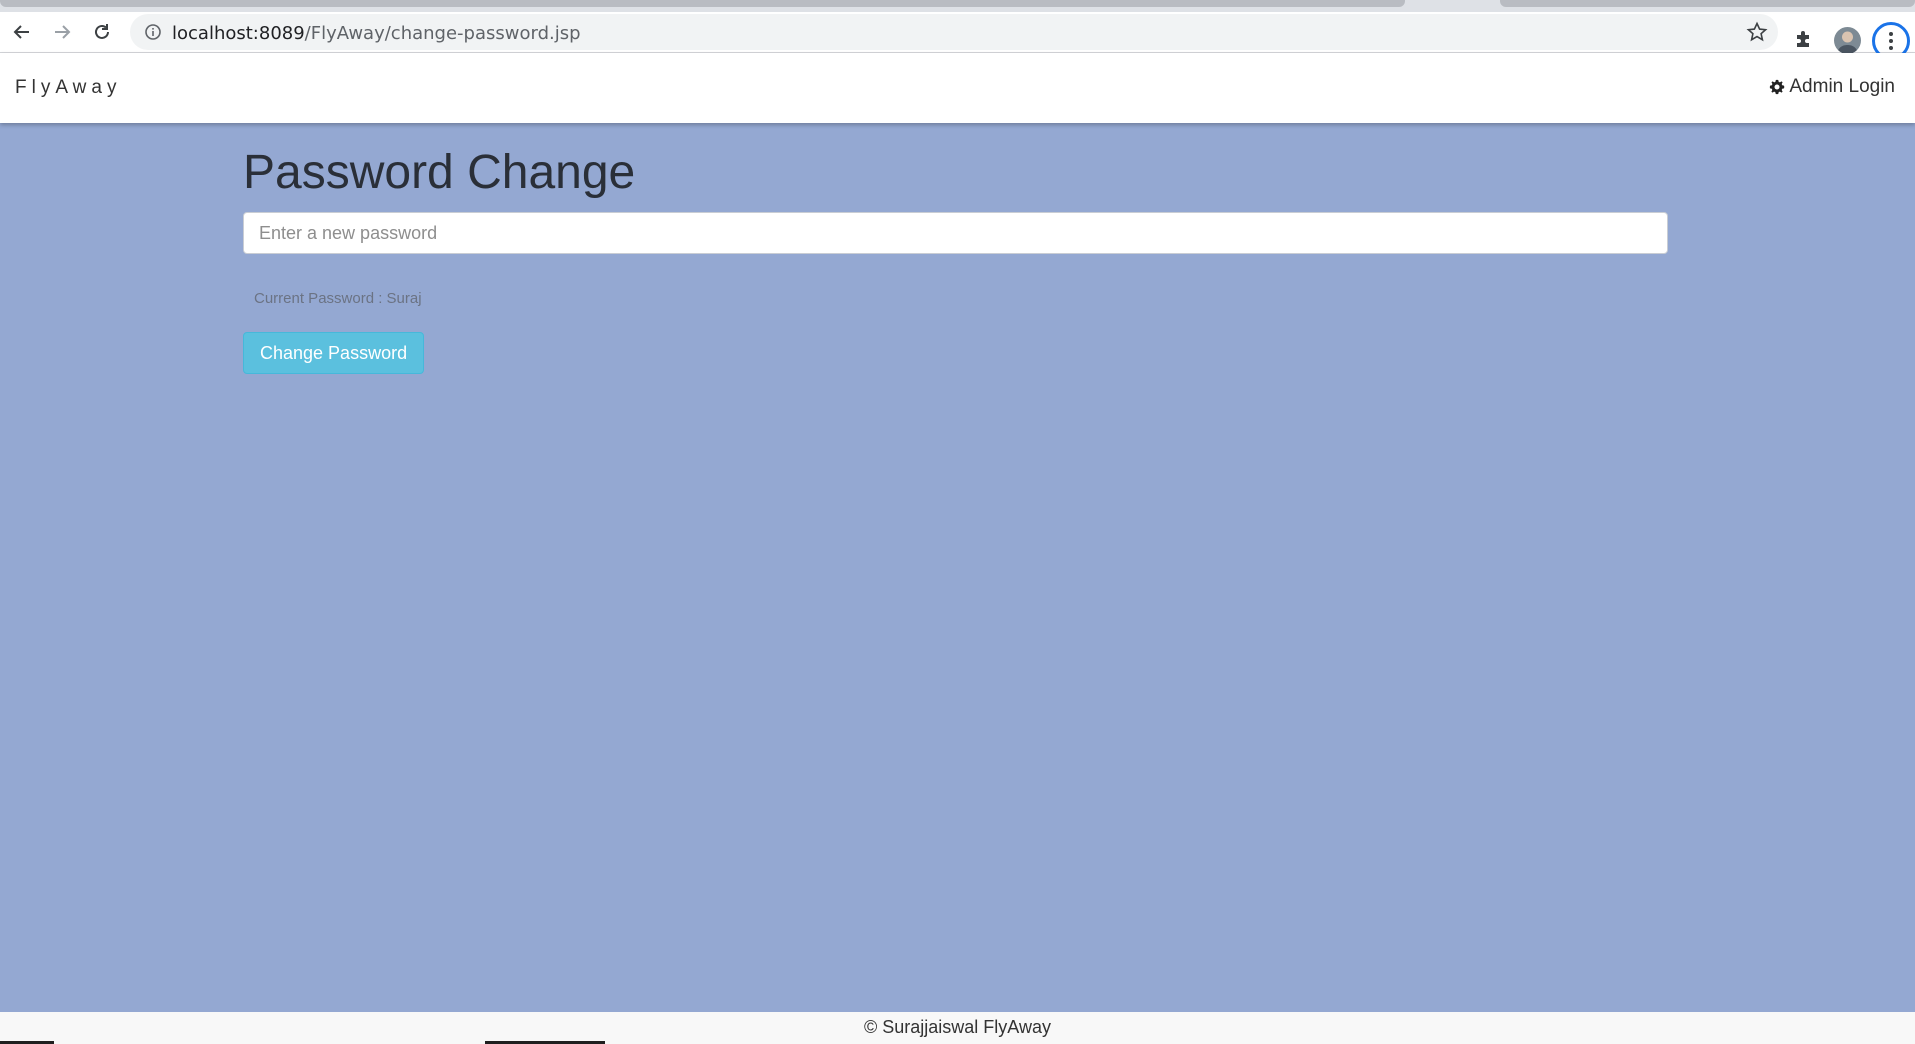 This screenshot has height=1044, width=1915. Describe the element at coordinates (1847, 40) in the screenshot. I see `avatar` at that location.